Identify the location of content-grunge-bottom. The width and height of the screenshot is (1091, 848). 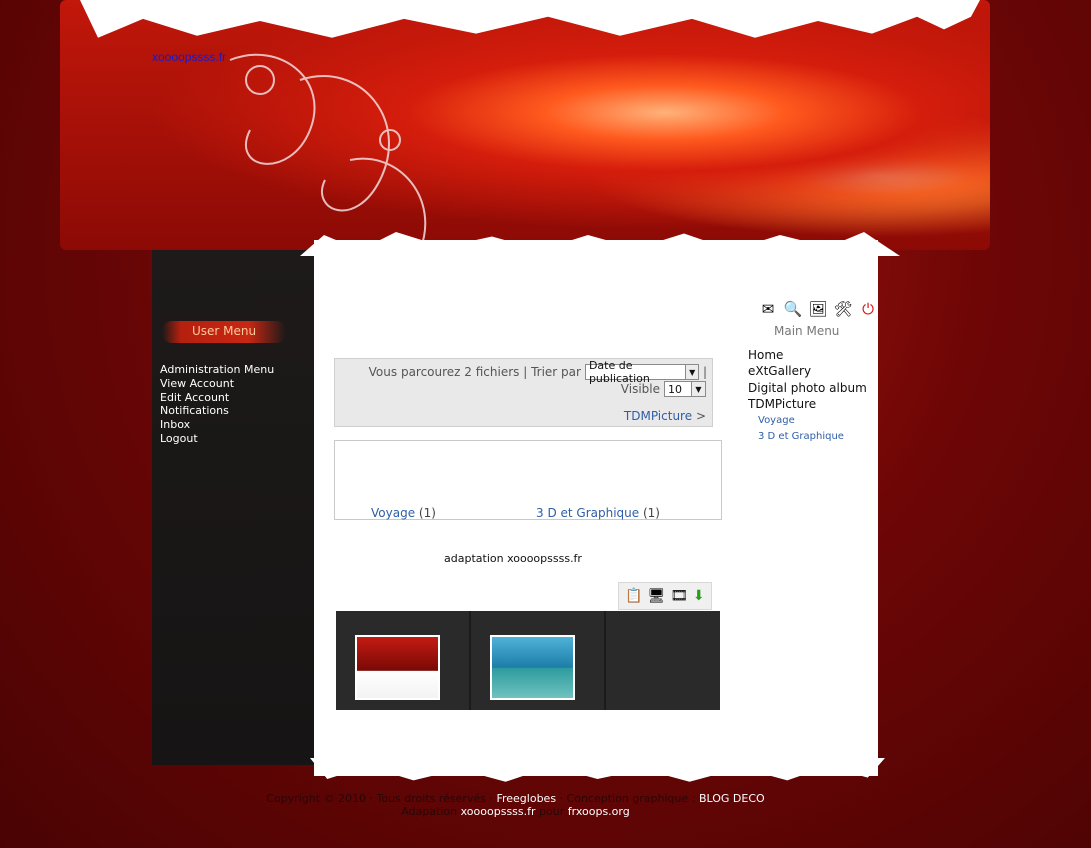
(597, 770).